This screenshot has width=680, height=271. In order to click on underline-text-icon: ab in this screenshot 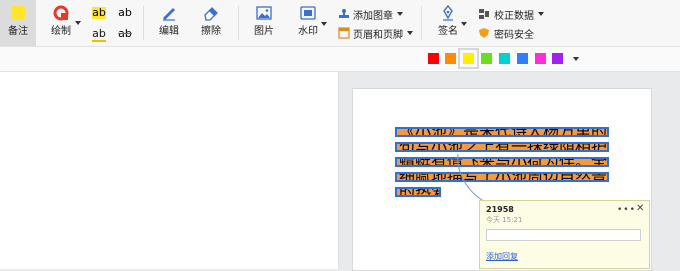, I will do `click(99, 35)`.